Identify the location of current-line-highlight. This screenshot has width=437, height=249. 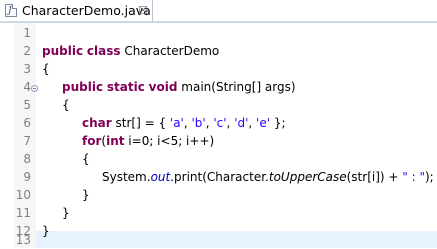
(236, 239).